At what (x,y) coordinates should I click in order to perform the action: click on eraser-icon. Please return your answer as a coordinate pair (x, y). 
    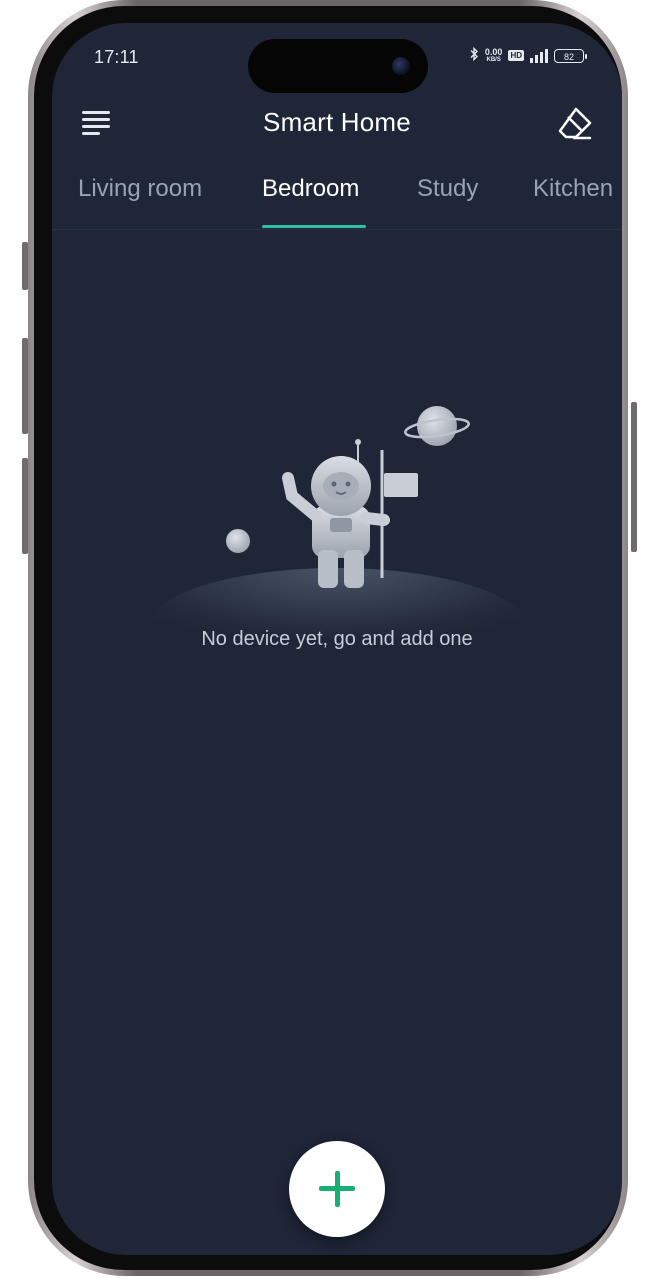
    Looking at the image, I should click on (575, 124).